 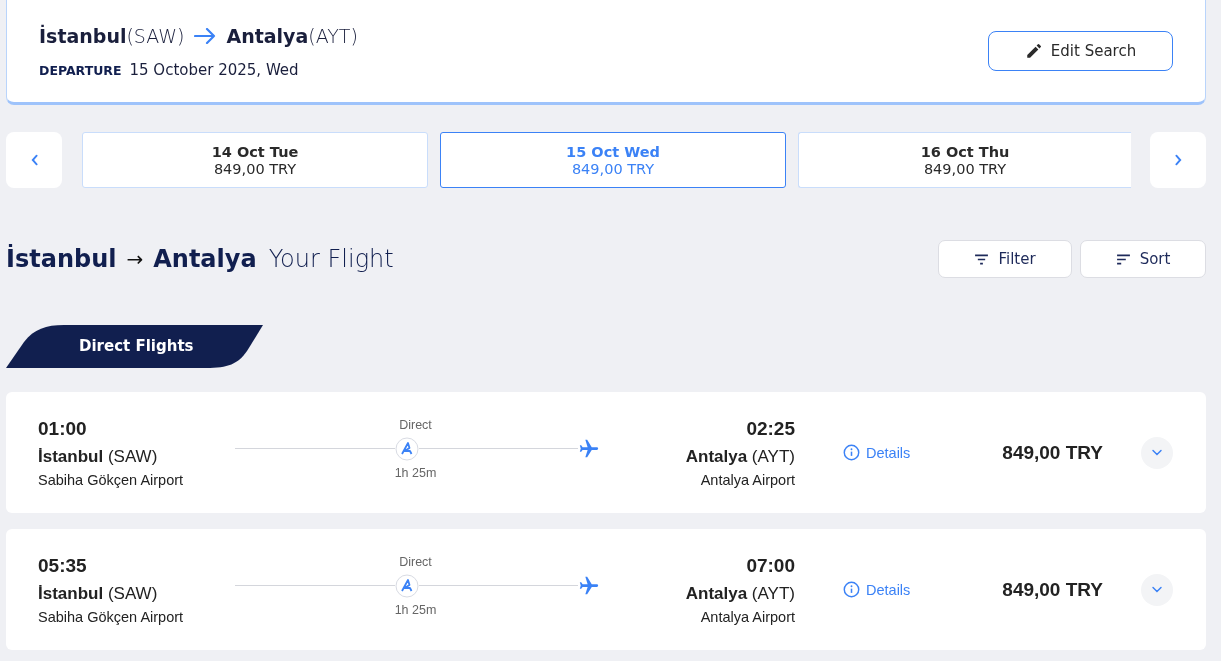 I want to click on arrival-time: 02:25, so click(x=770, y=428).